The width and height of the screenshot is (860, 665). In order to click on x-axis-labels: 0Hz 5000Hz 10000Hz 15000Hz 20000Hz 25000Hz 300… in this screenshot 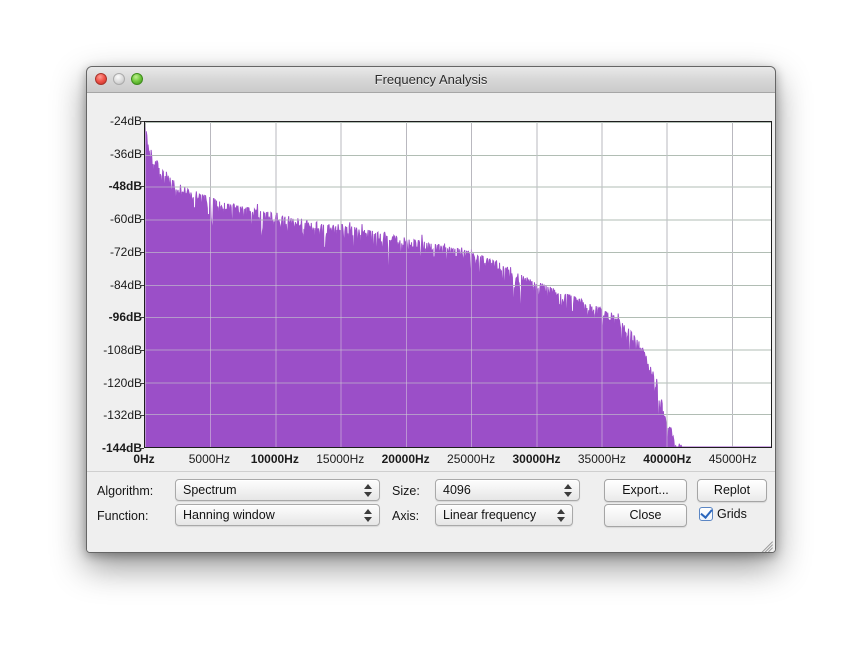, I will do `click(452, 460)`.